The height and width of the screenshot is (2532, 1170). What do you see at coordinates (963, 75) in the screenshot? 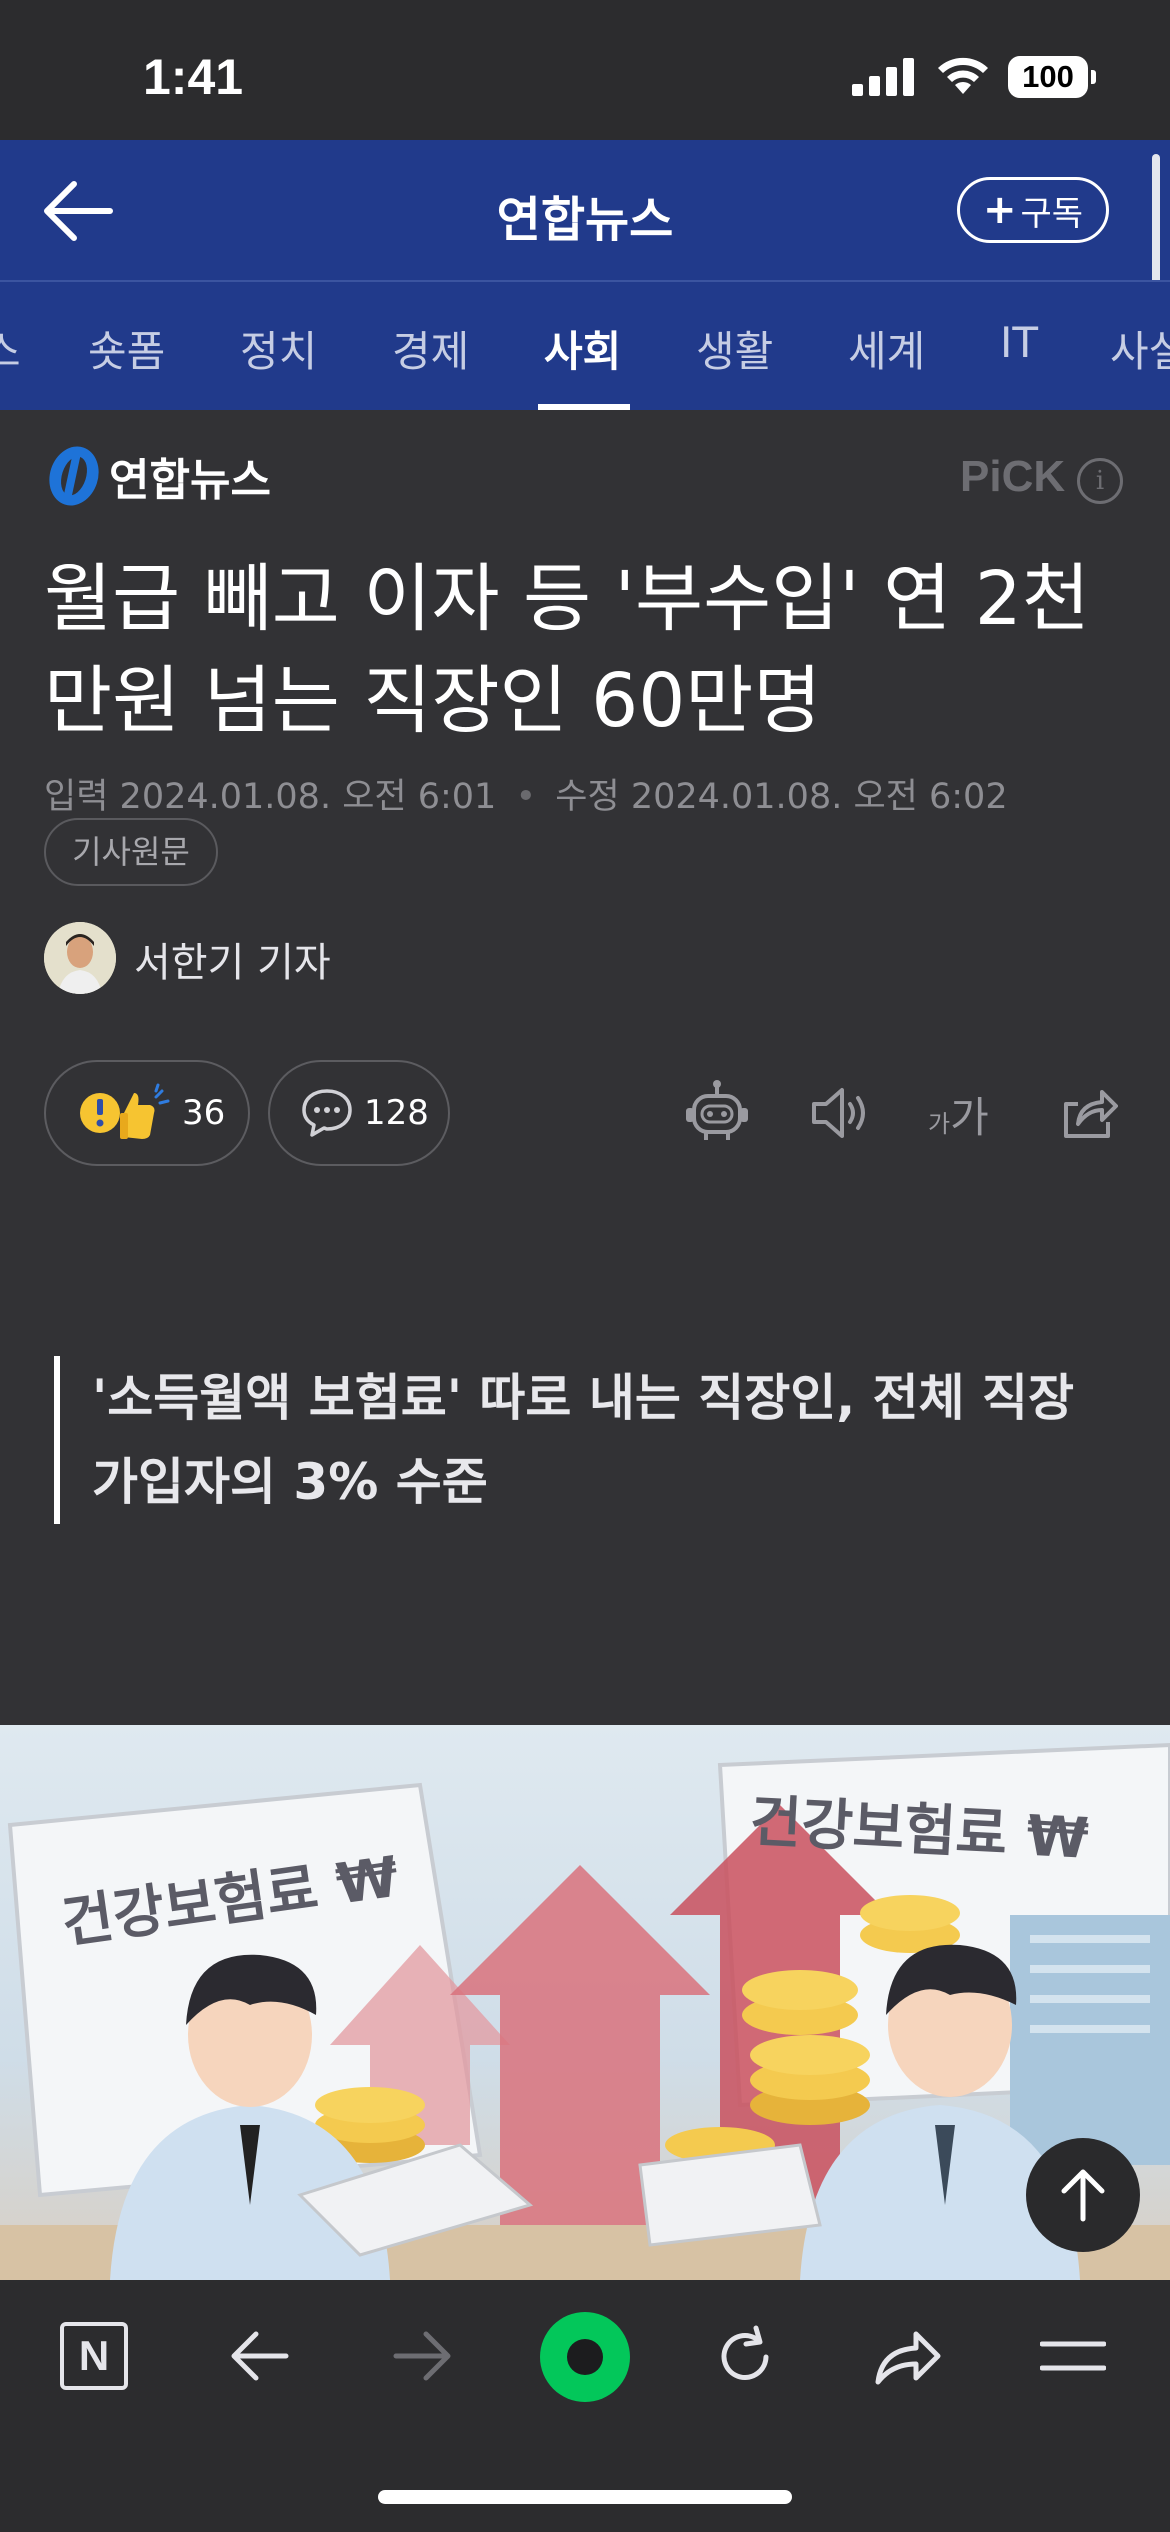
I see `wifi-icon` at bounding box center [963, 75].